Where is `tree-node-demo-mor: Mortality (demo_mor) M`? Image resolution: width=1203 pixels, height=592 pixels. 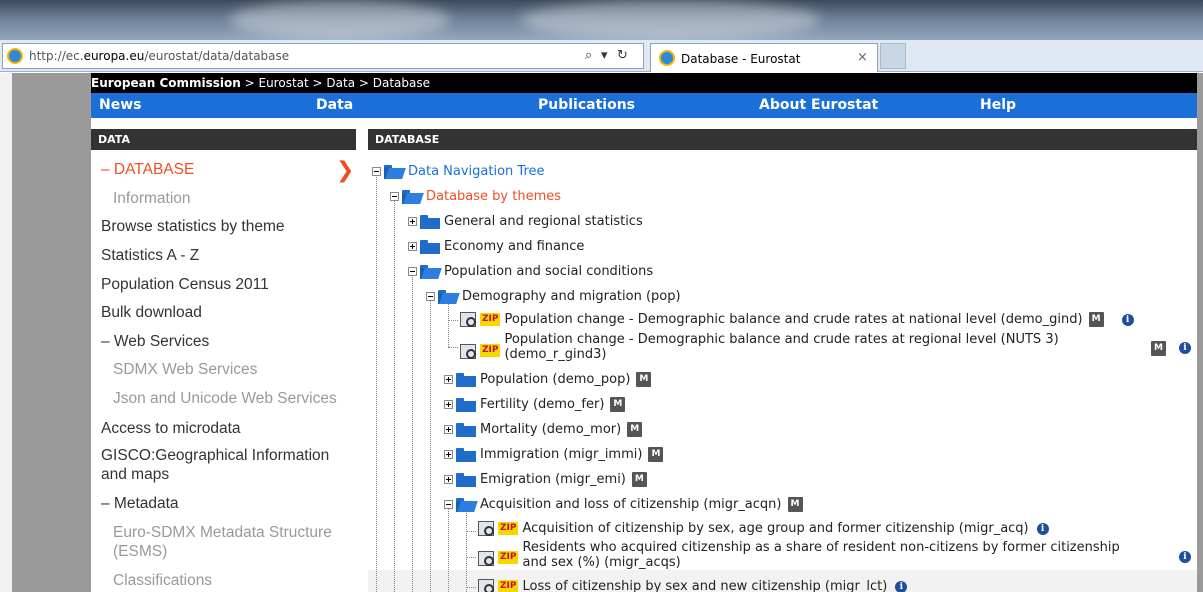 tree-node-demo-mor: Mortality (demo_mor) M is located at coordinates (543, 429).